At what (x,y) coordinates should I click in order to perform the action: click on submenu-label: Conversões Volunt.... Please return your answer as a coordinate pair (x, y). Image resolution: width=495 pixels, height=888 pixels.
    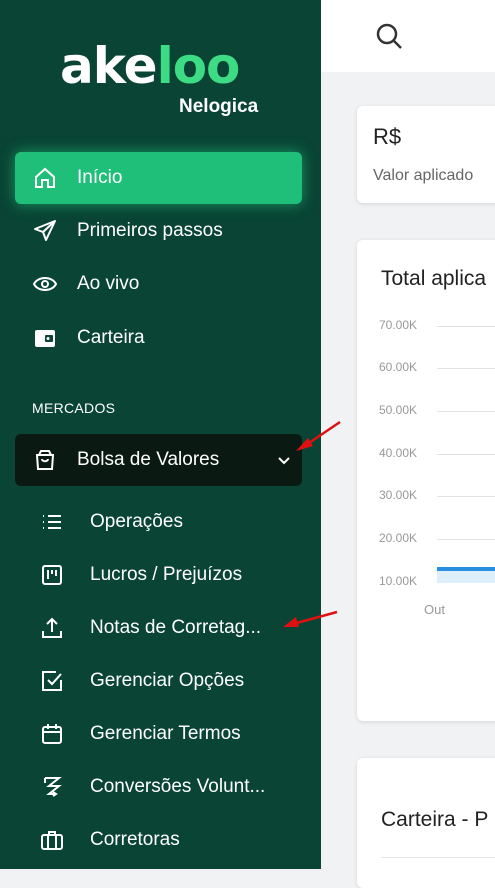
    Looking at the image, I should click on (178, 786).